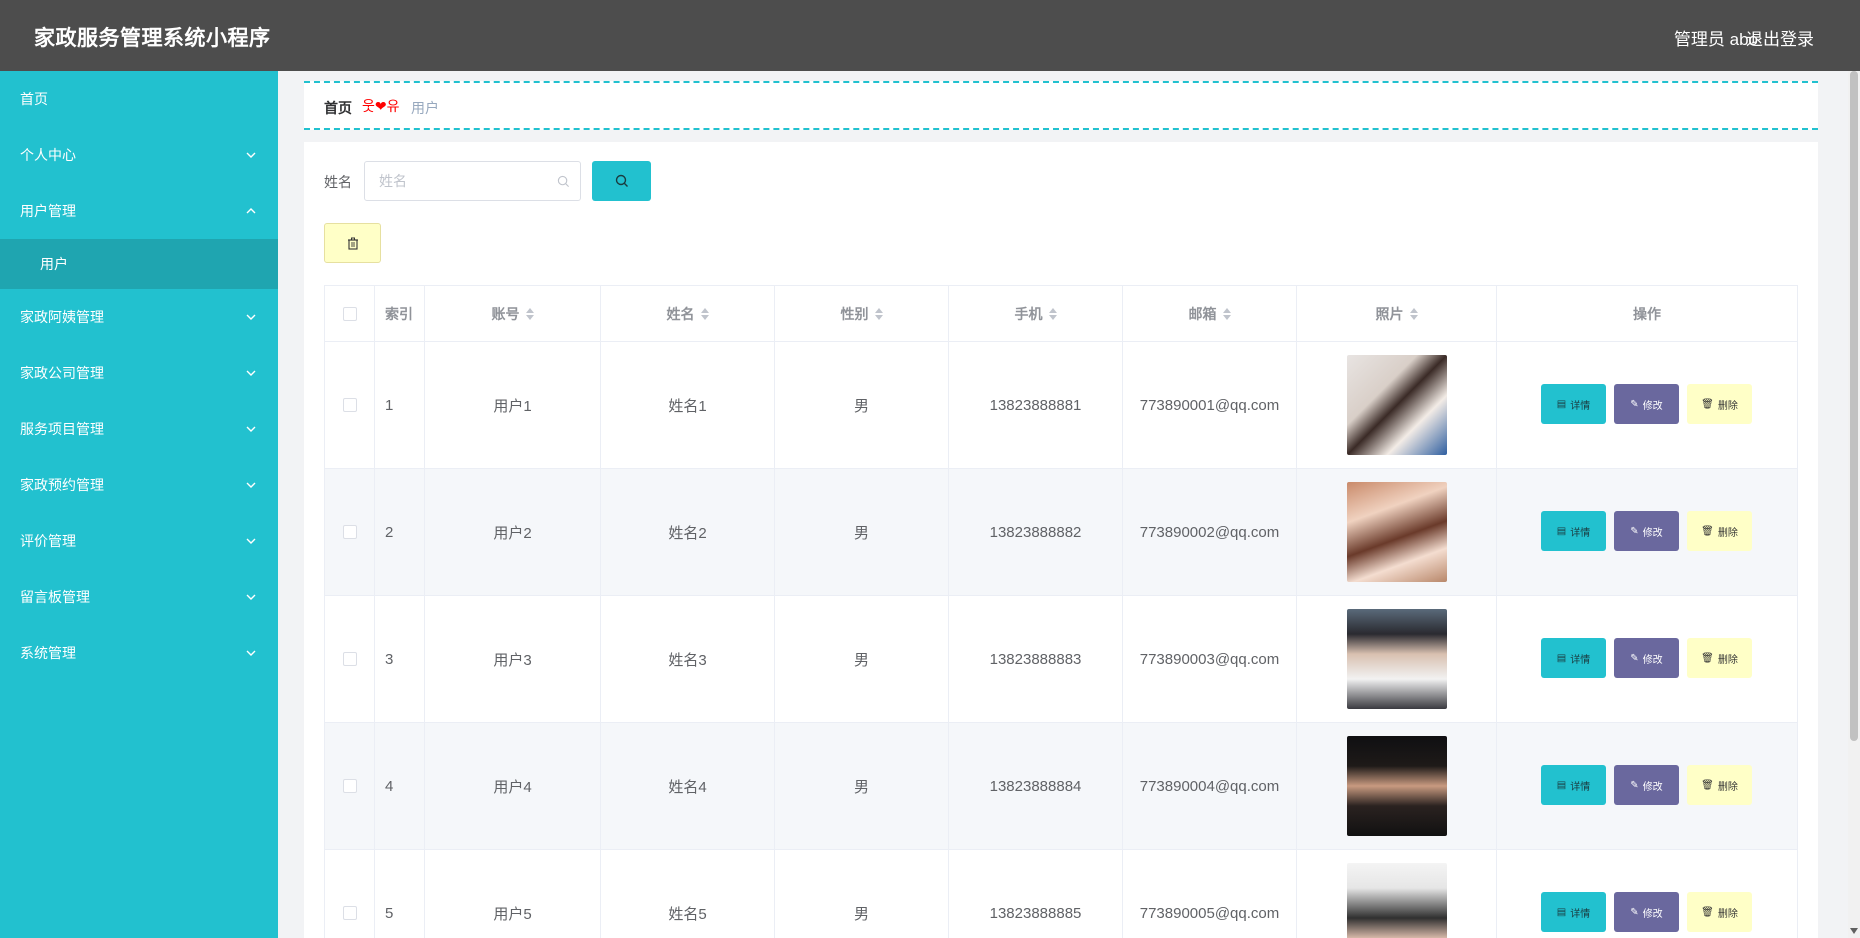 The image size is (1860, 938). I want to click on sidebar-item-review-management: 评价管理, so click(139, 541).